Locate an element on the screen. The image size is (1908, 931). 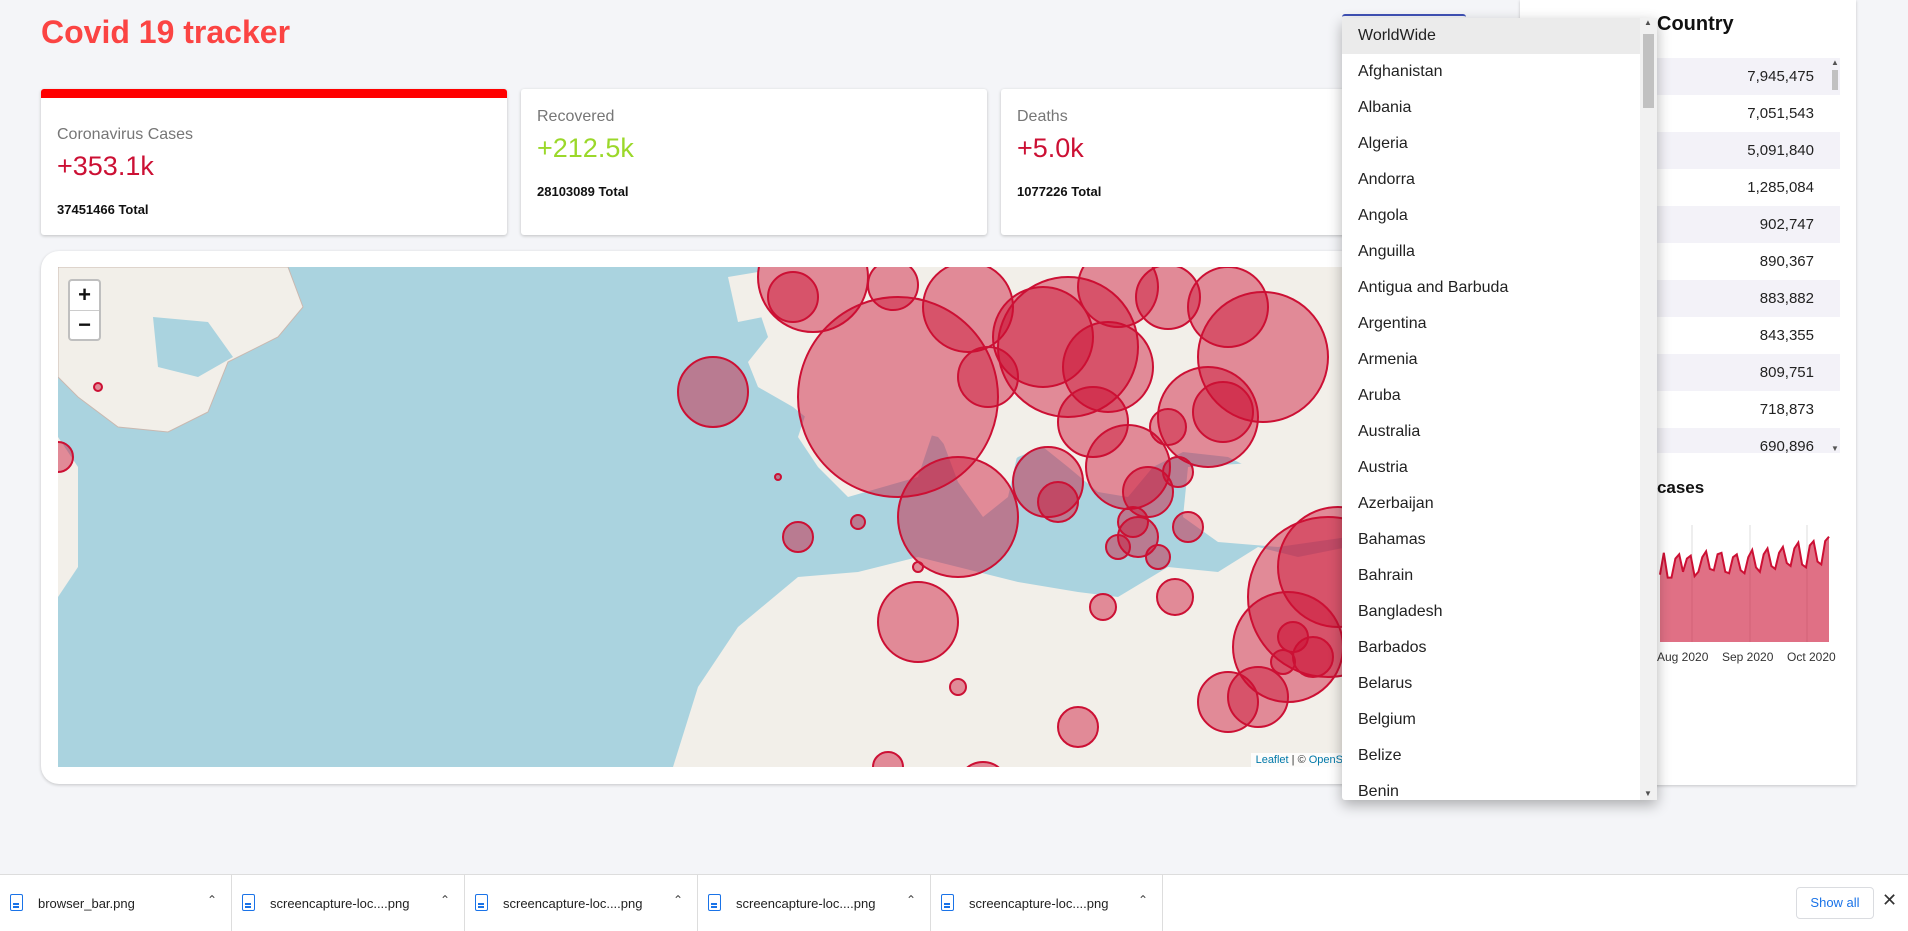
country-option: Antigua and Barbuda is located at coordinates (1499, 288).